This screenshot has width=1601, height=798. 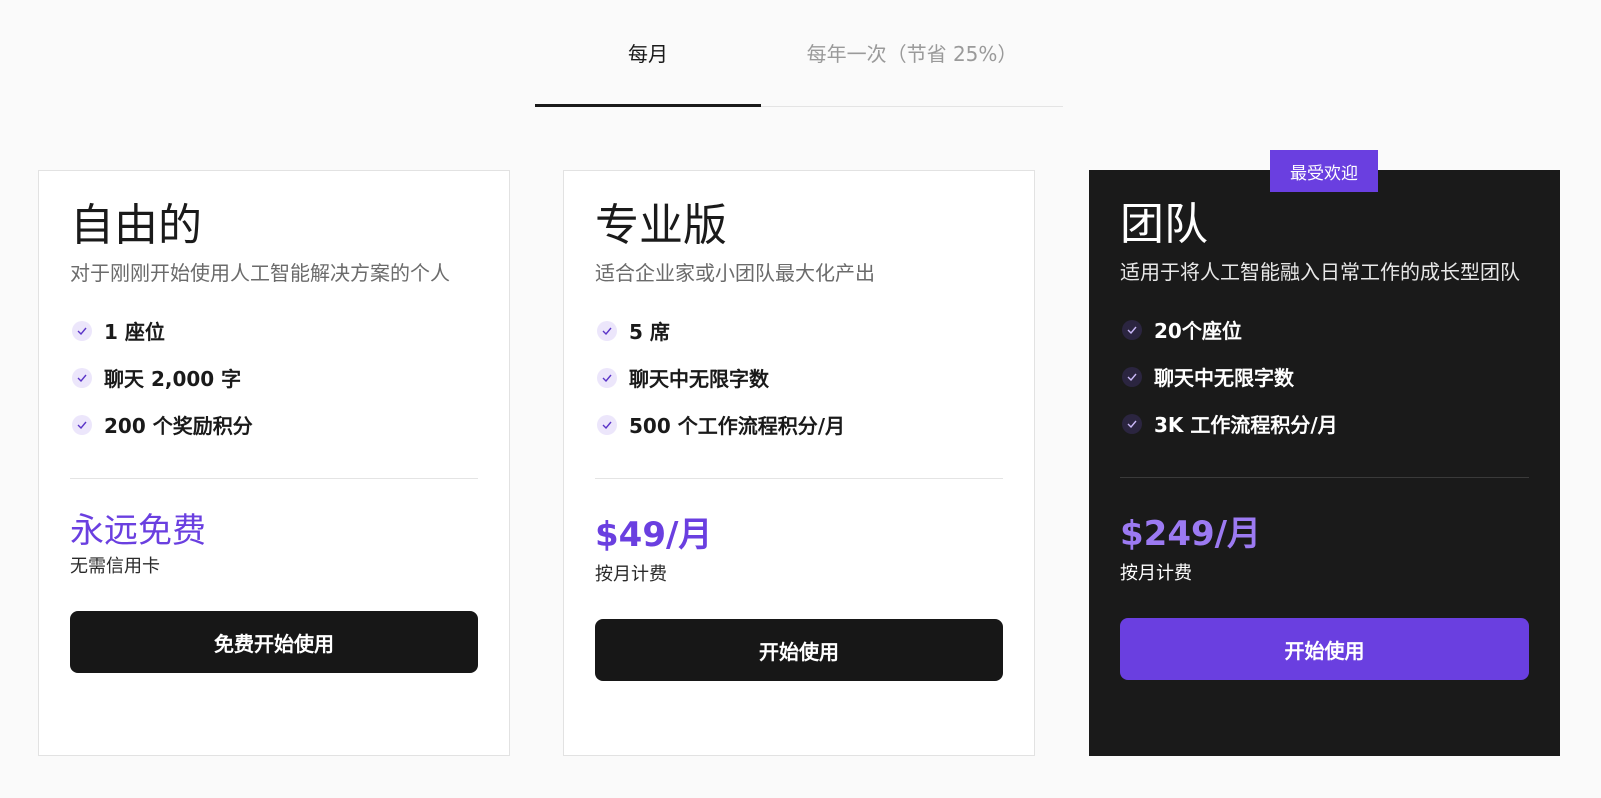 I want to click on feature-item: 200 个奖励积分, so click(x=274, y=424).